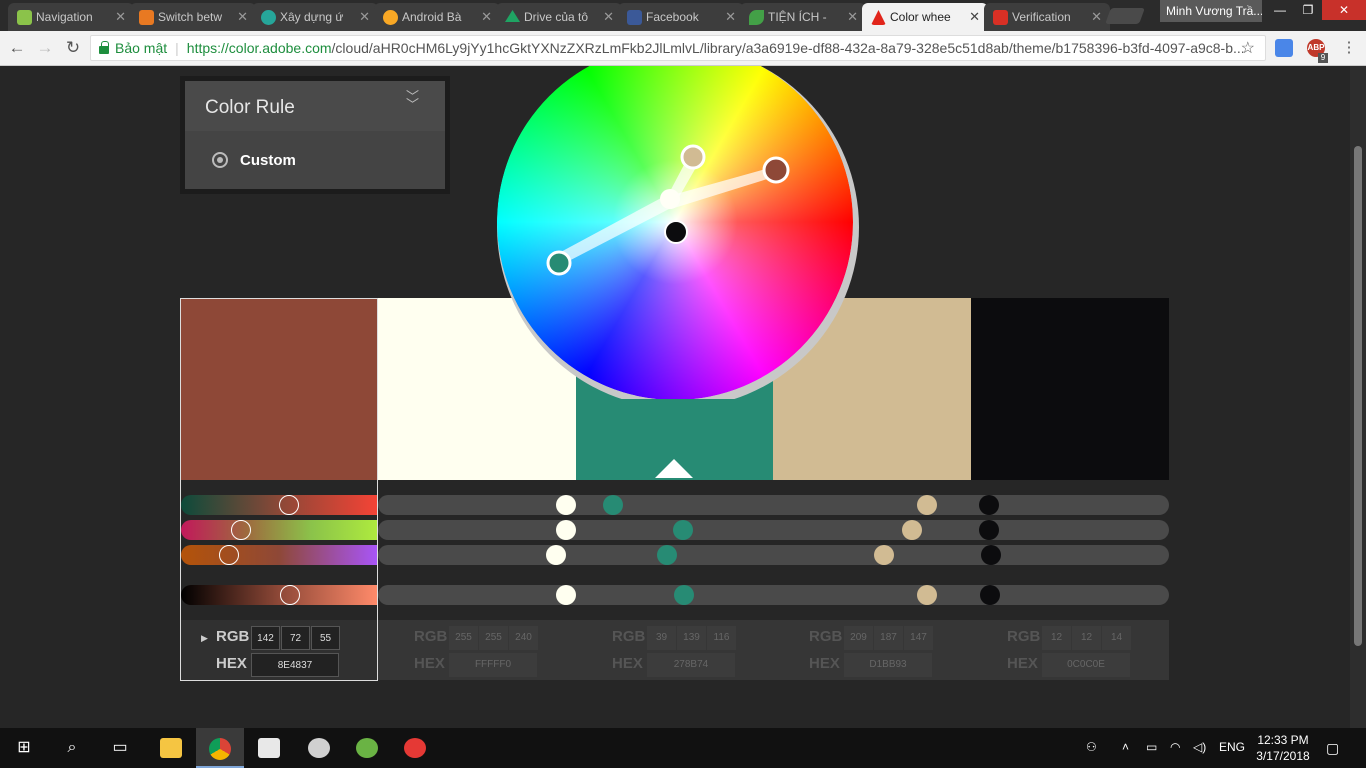 This screenshot has height=768, width=1366. I want to click on rgb-r-input: 209, so click(858, 638).